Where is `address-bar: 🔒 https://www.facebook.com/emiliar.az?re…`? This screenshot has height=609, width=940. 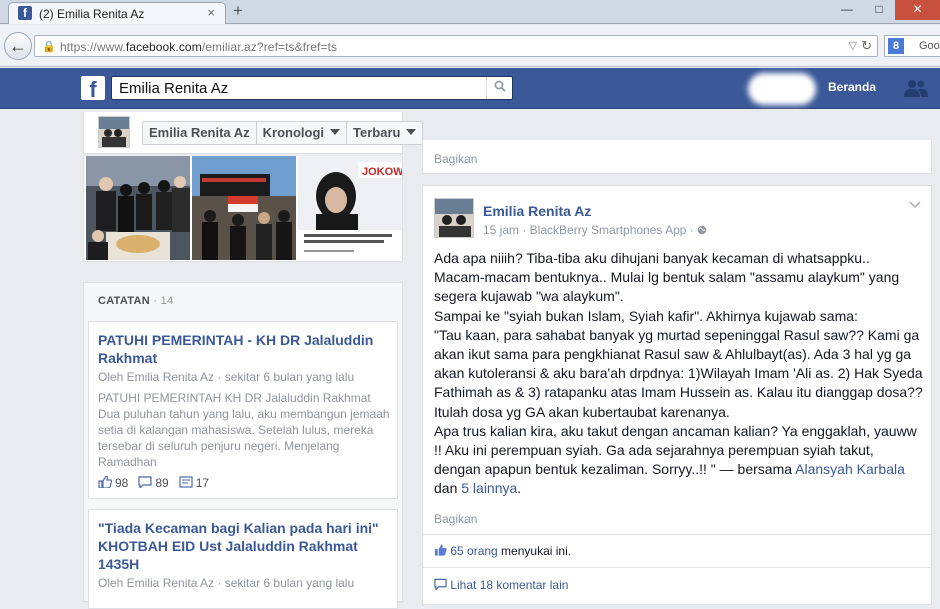
address-bar: 🔒 https://www.facebook.com/emiliar.az?re… is located at coordinates (456, 46).